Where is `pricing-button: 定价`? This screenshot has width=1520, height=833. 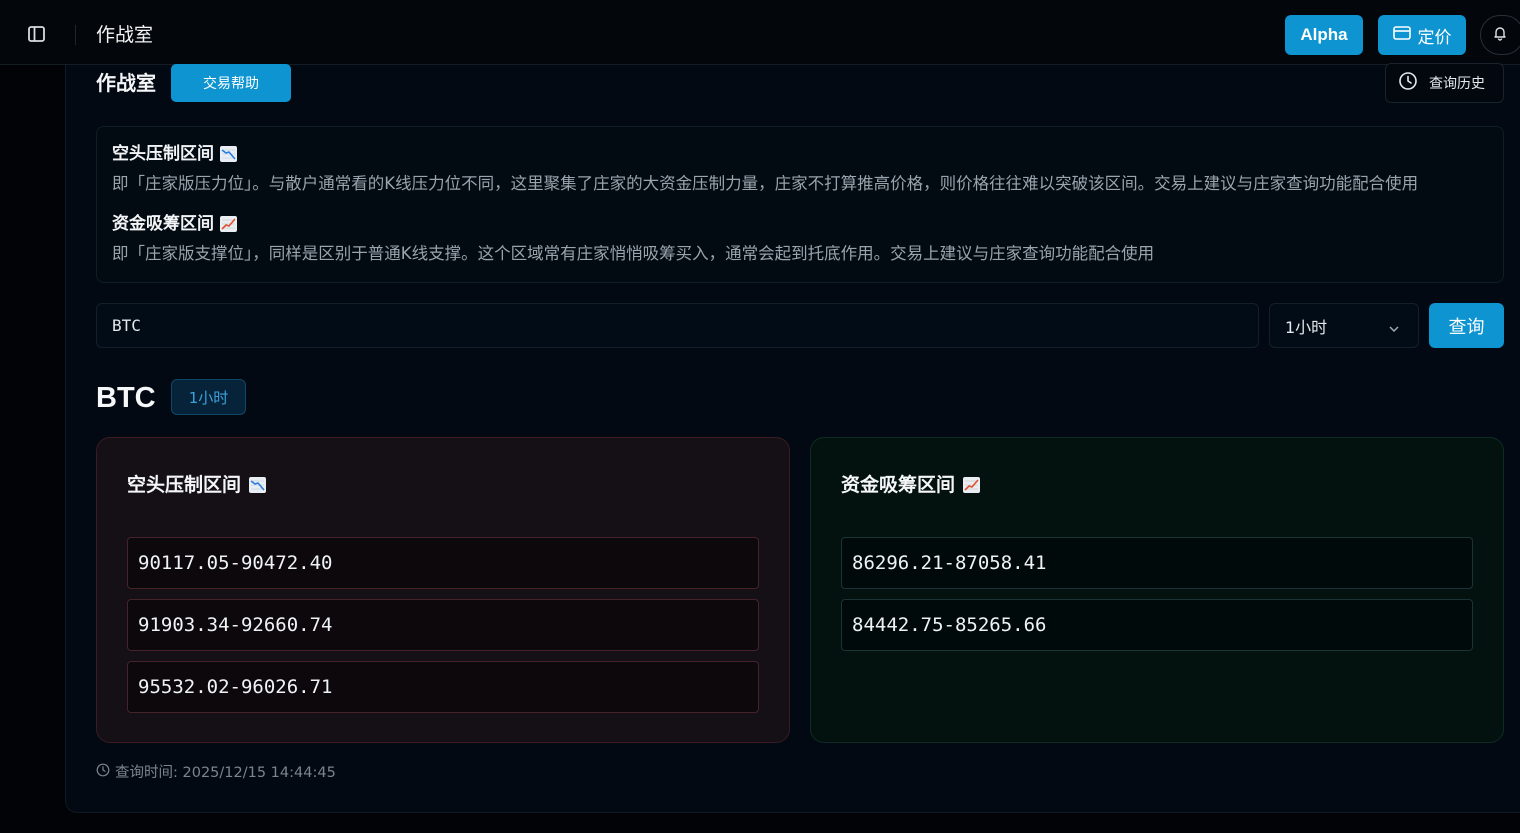 pricing-button: 定价 is located at coordinates (1422, 35).